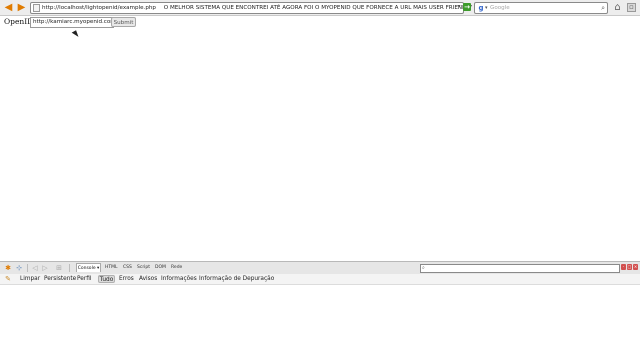 This screenshot has height=360, width=640. What do you see at coordinates (623, 267) in the screenshot?
I see `minimize-icon: -` at bounding box center [623, 267].